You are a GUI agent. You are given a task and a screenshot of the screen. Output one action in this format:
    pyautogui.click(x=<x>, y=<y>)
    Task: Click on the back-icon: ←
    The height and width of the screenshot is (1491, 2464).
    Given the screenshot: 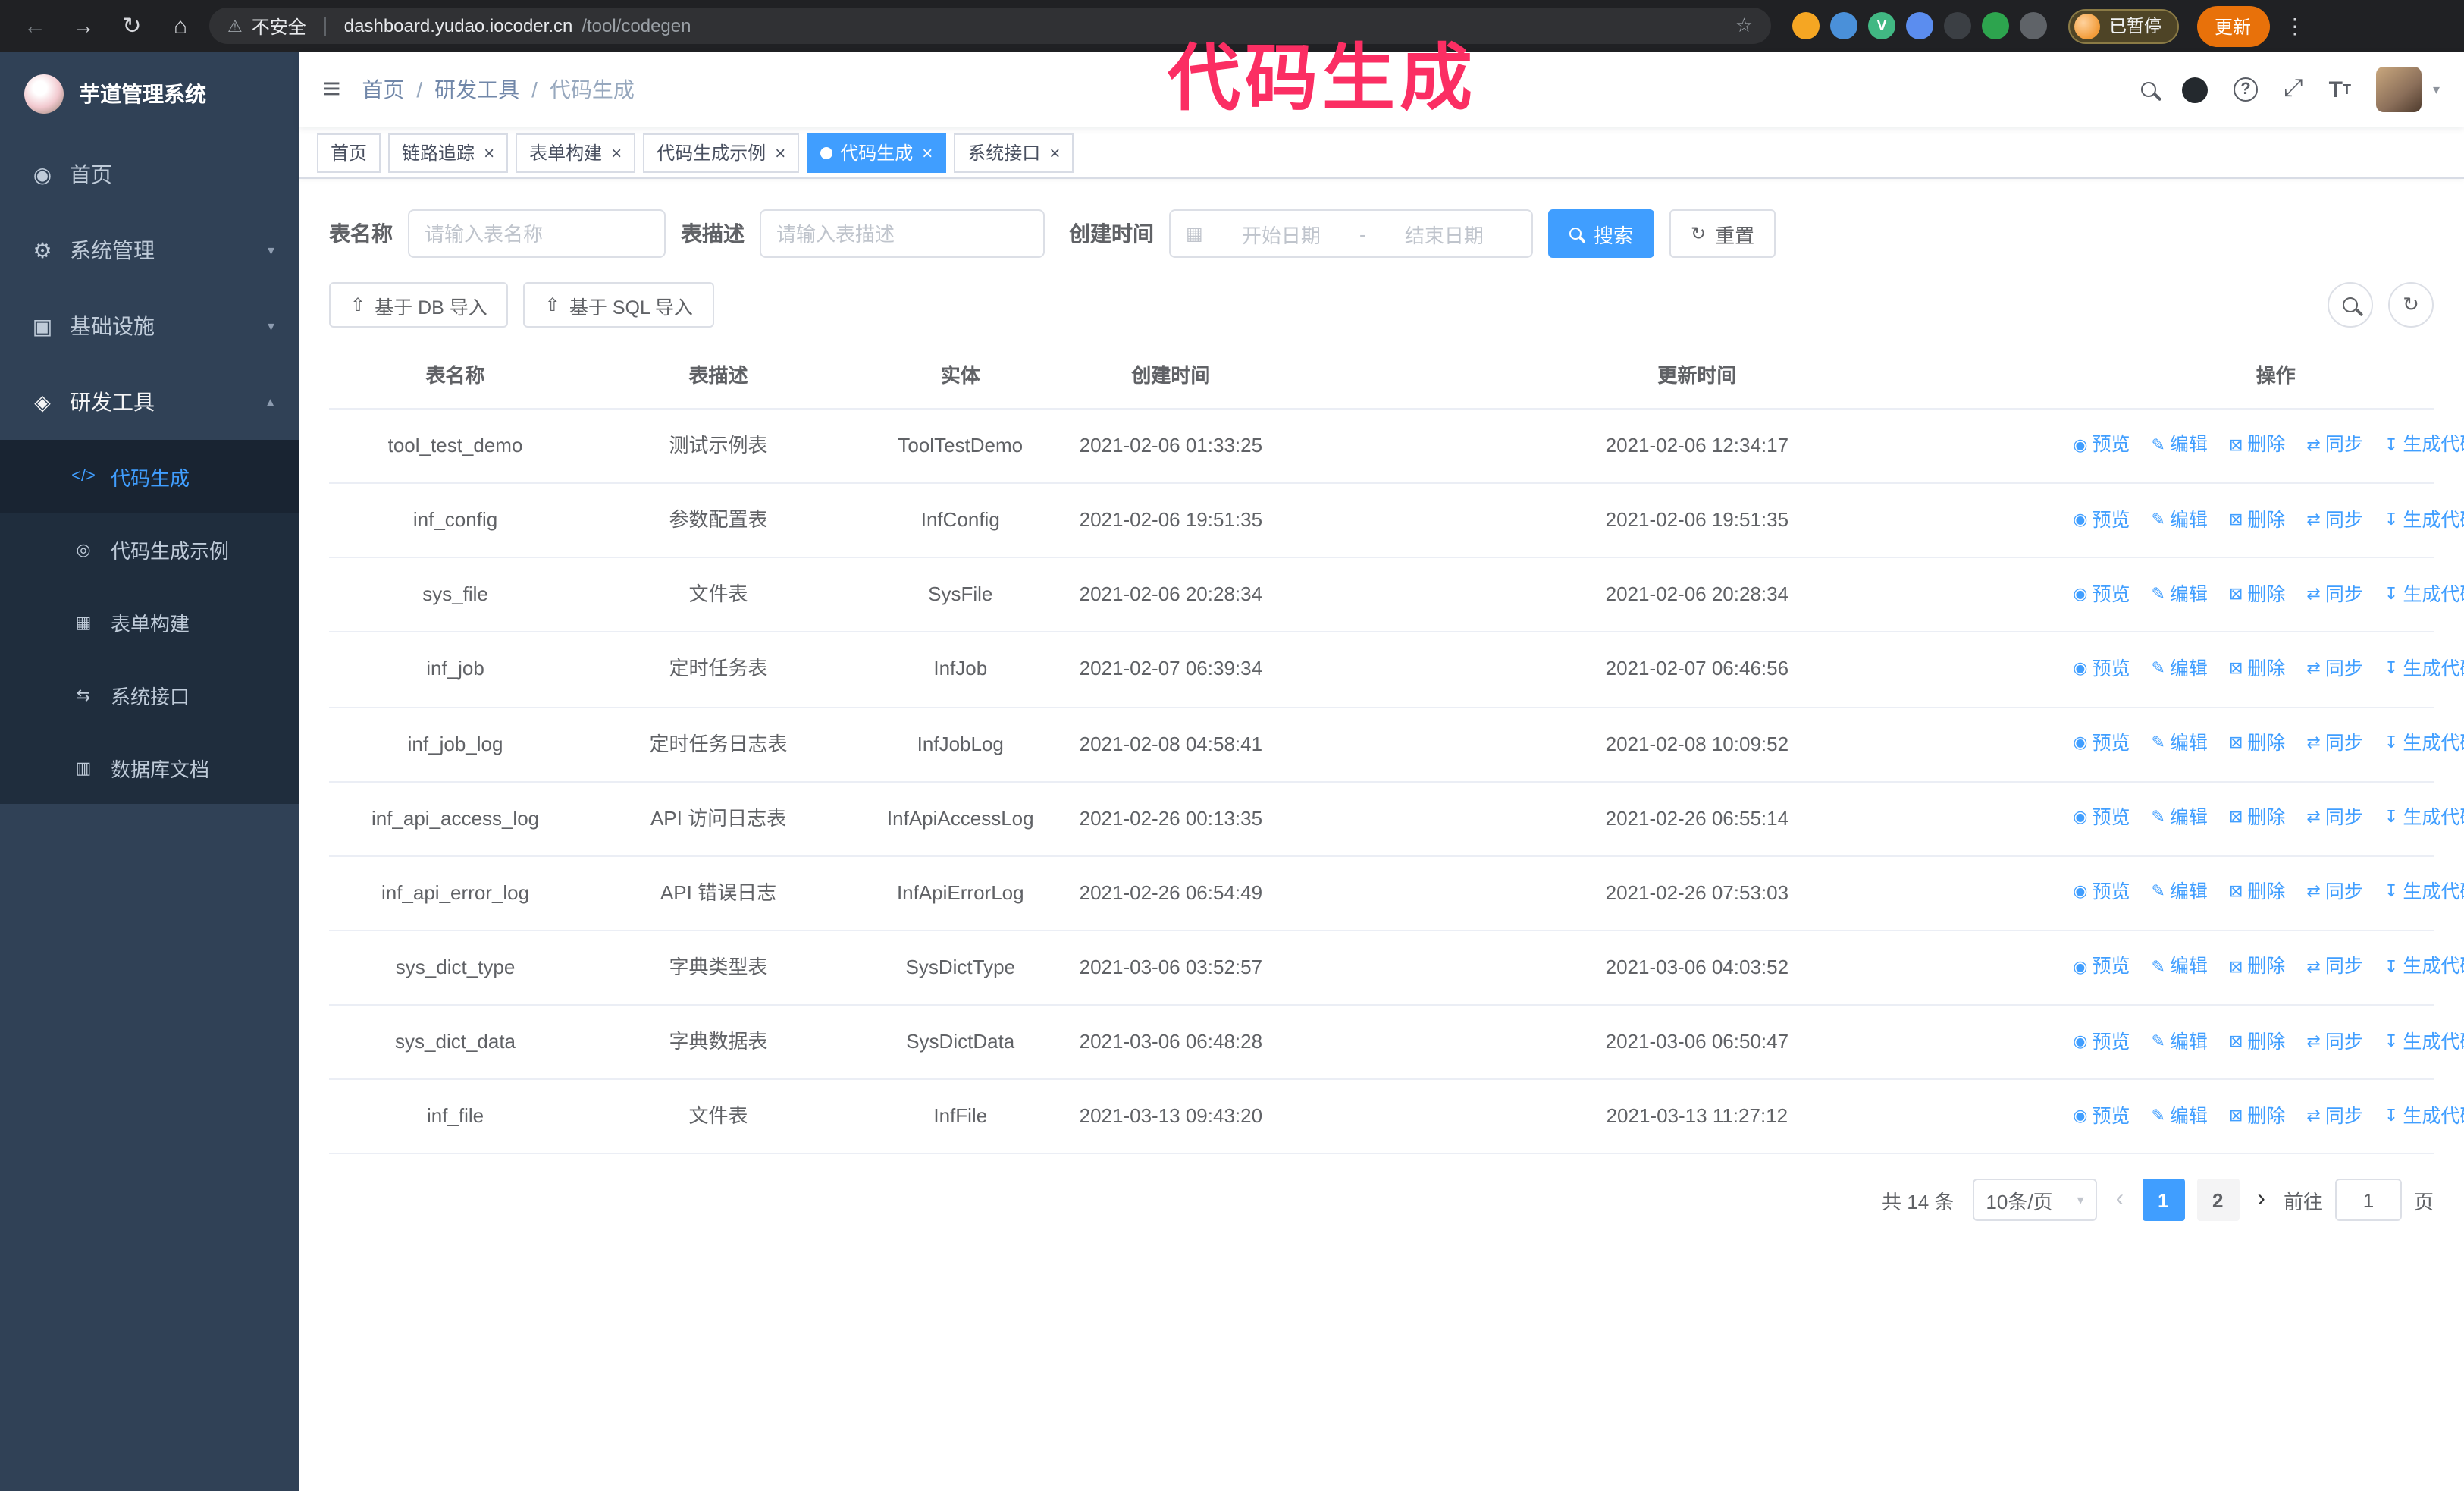 What is the action you would take?
    pyautogui.click(x=35, y=26)
    